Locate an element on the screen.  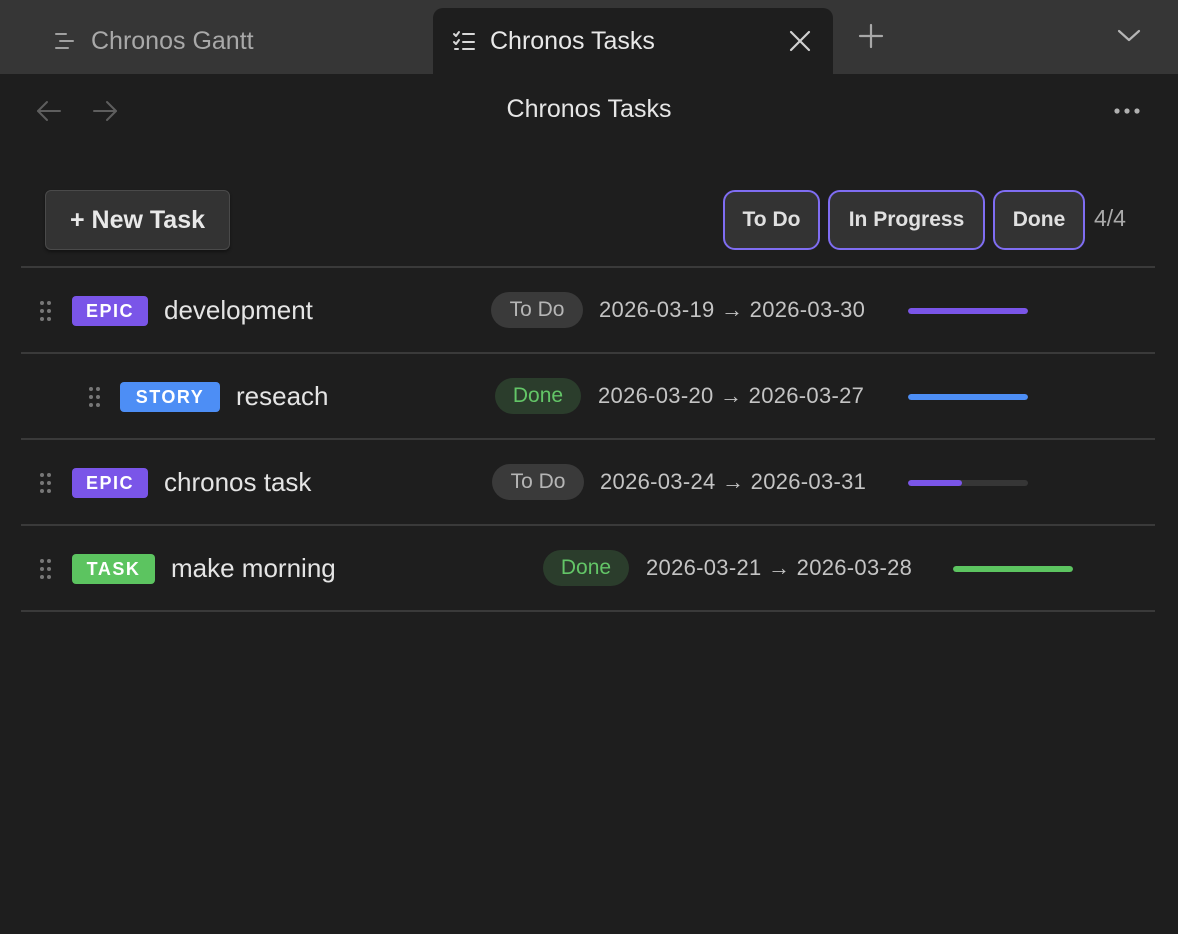
tab-chronos-gantt: Chronos Gantt is located at coordinates (216, 41).